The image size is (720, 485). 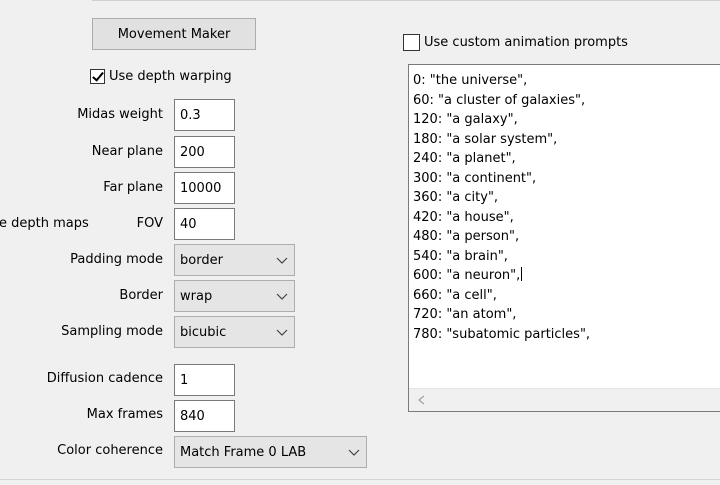 What do you see at coordinates (460, 256) in the screenshot?
I see `prompt-line: 540: "a brain",` at bounding box center [460, 256].